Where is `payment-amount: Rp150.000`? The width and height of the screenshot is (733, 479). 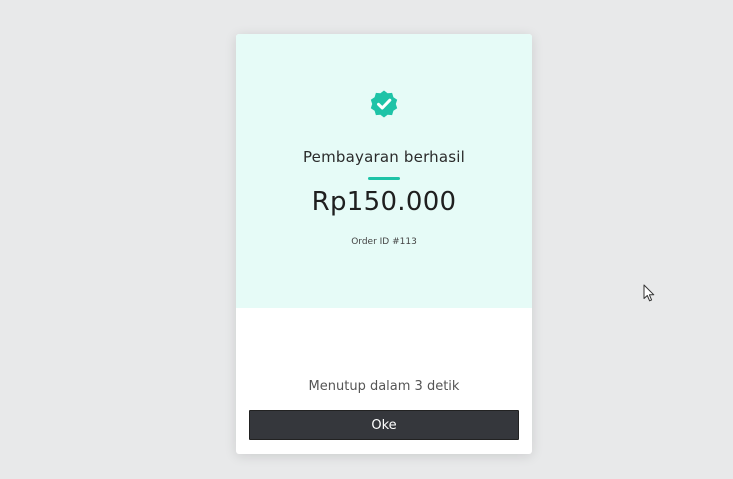
payment-amount: Rp150.000 is located at coordinates (384, 202).